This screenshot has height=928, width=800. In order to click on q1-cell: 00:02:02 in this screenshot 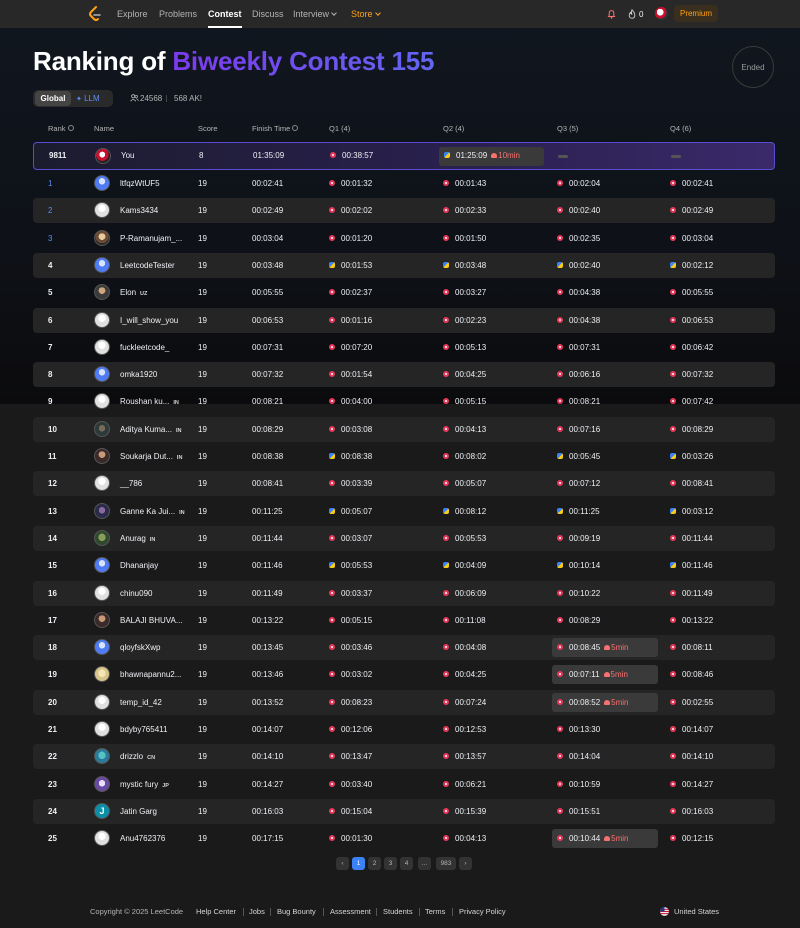, I will do `click(350, 210)`.